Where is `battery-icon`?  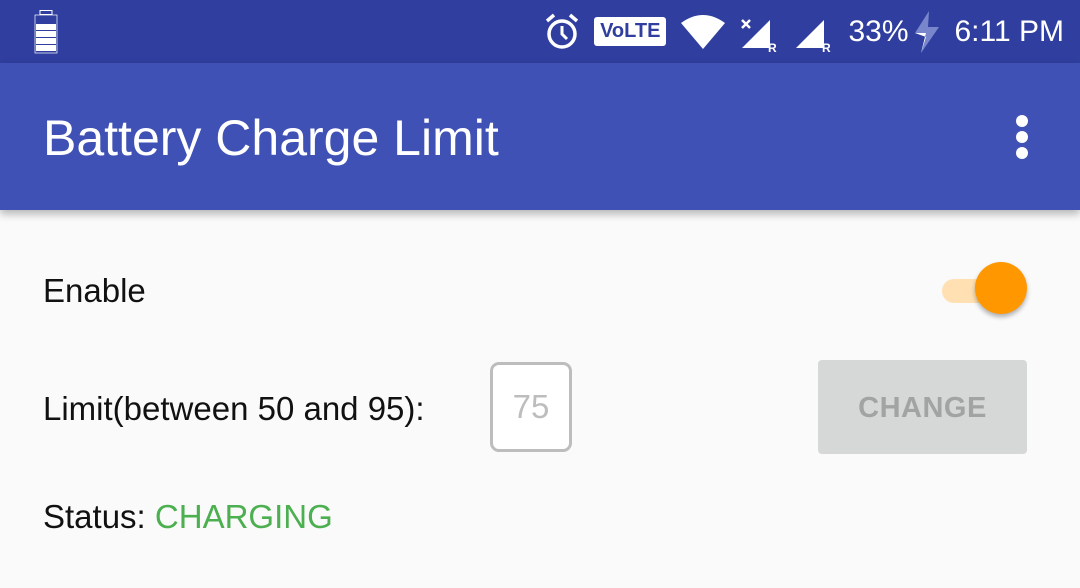
battery-icon is located at coordinates (46, 32).